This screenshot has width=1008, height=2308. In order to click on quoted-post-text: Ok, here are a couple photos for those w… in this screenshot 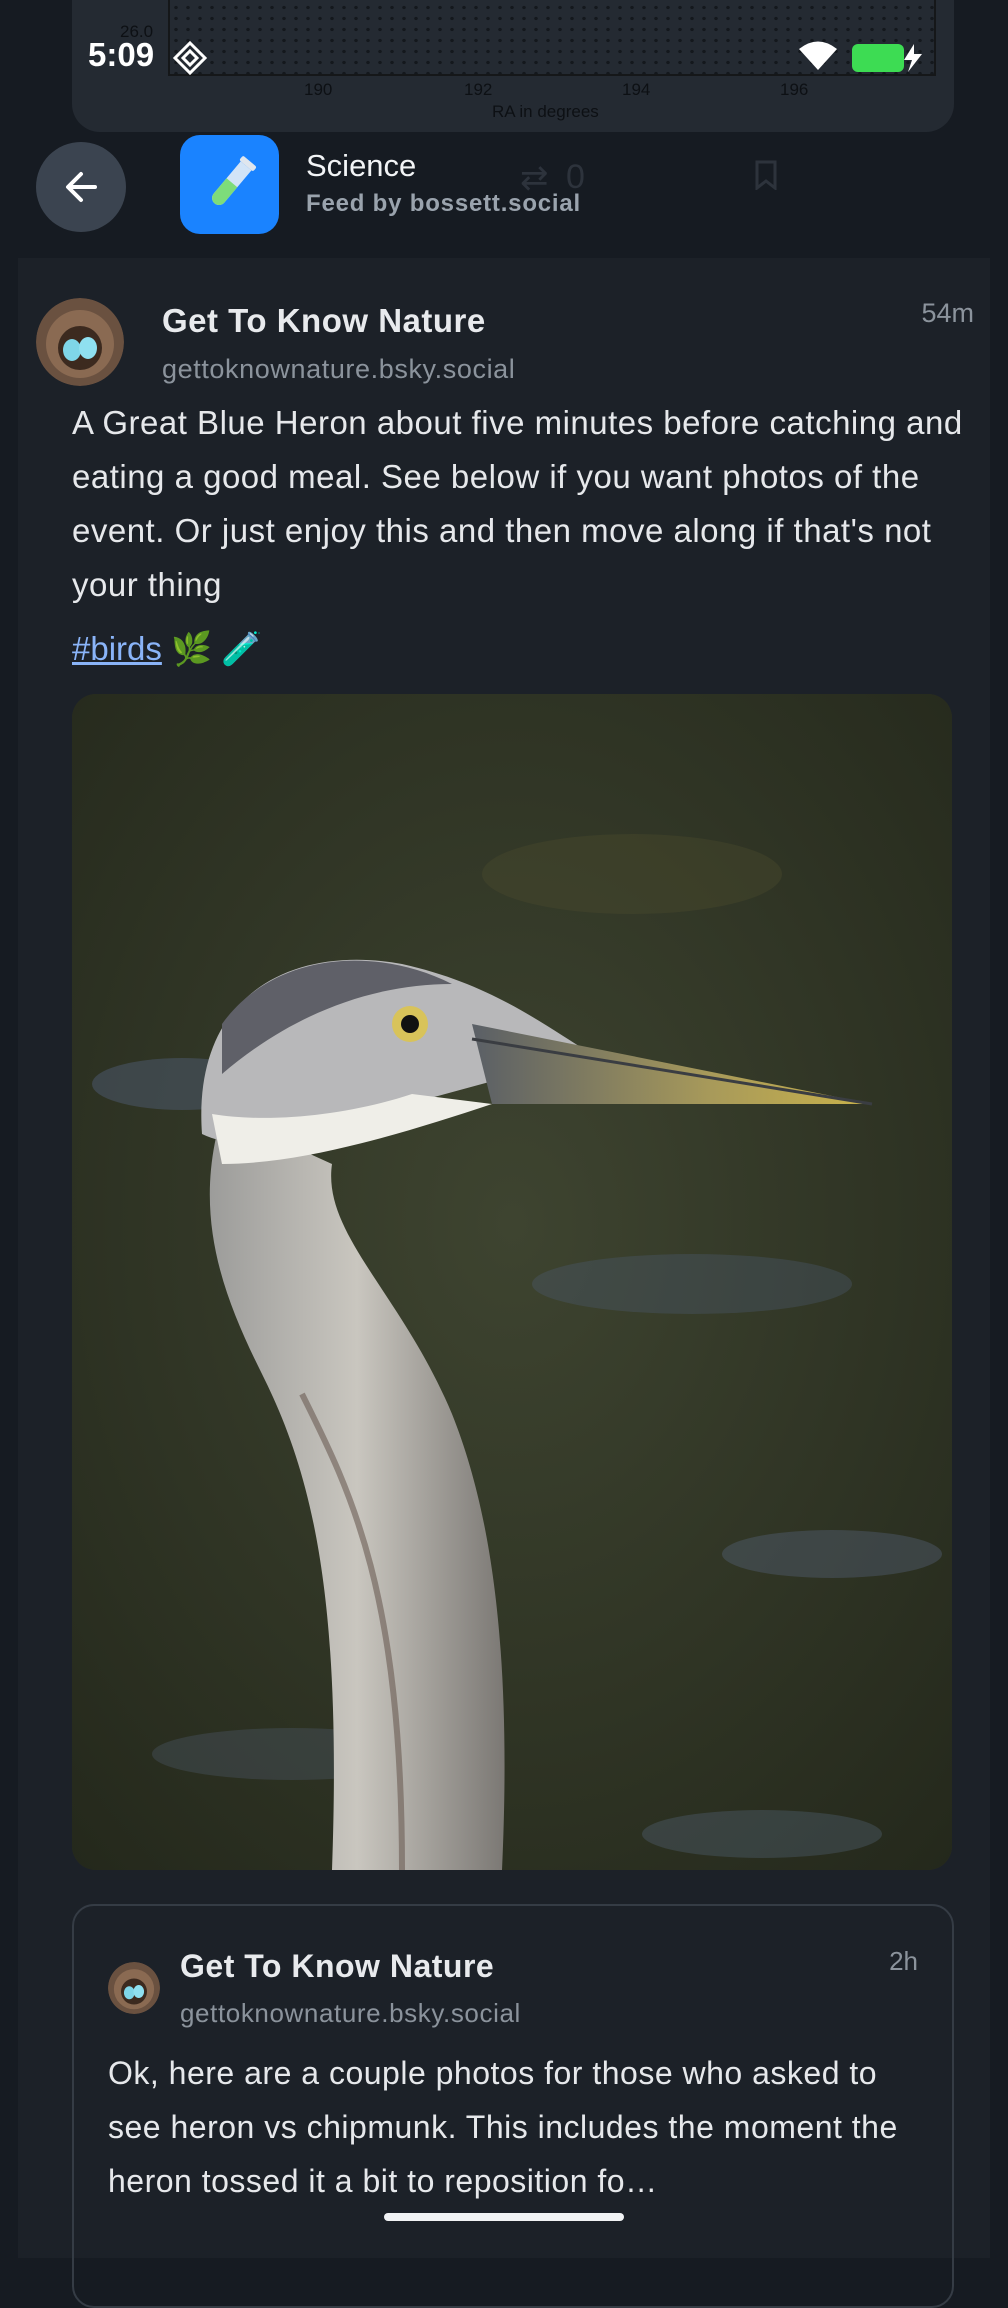, I will do `click(503, 2127)`.